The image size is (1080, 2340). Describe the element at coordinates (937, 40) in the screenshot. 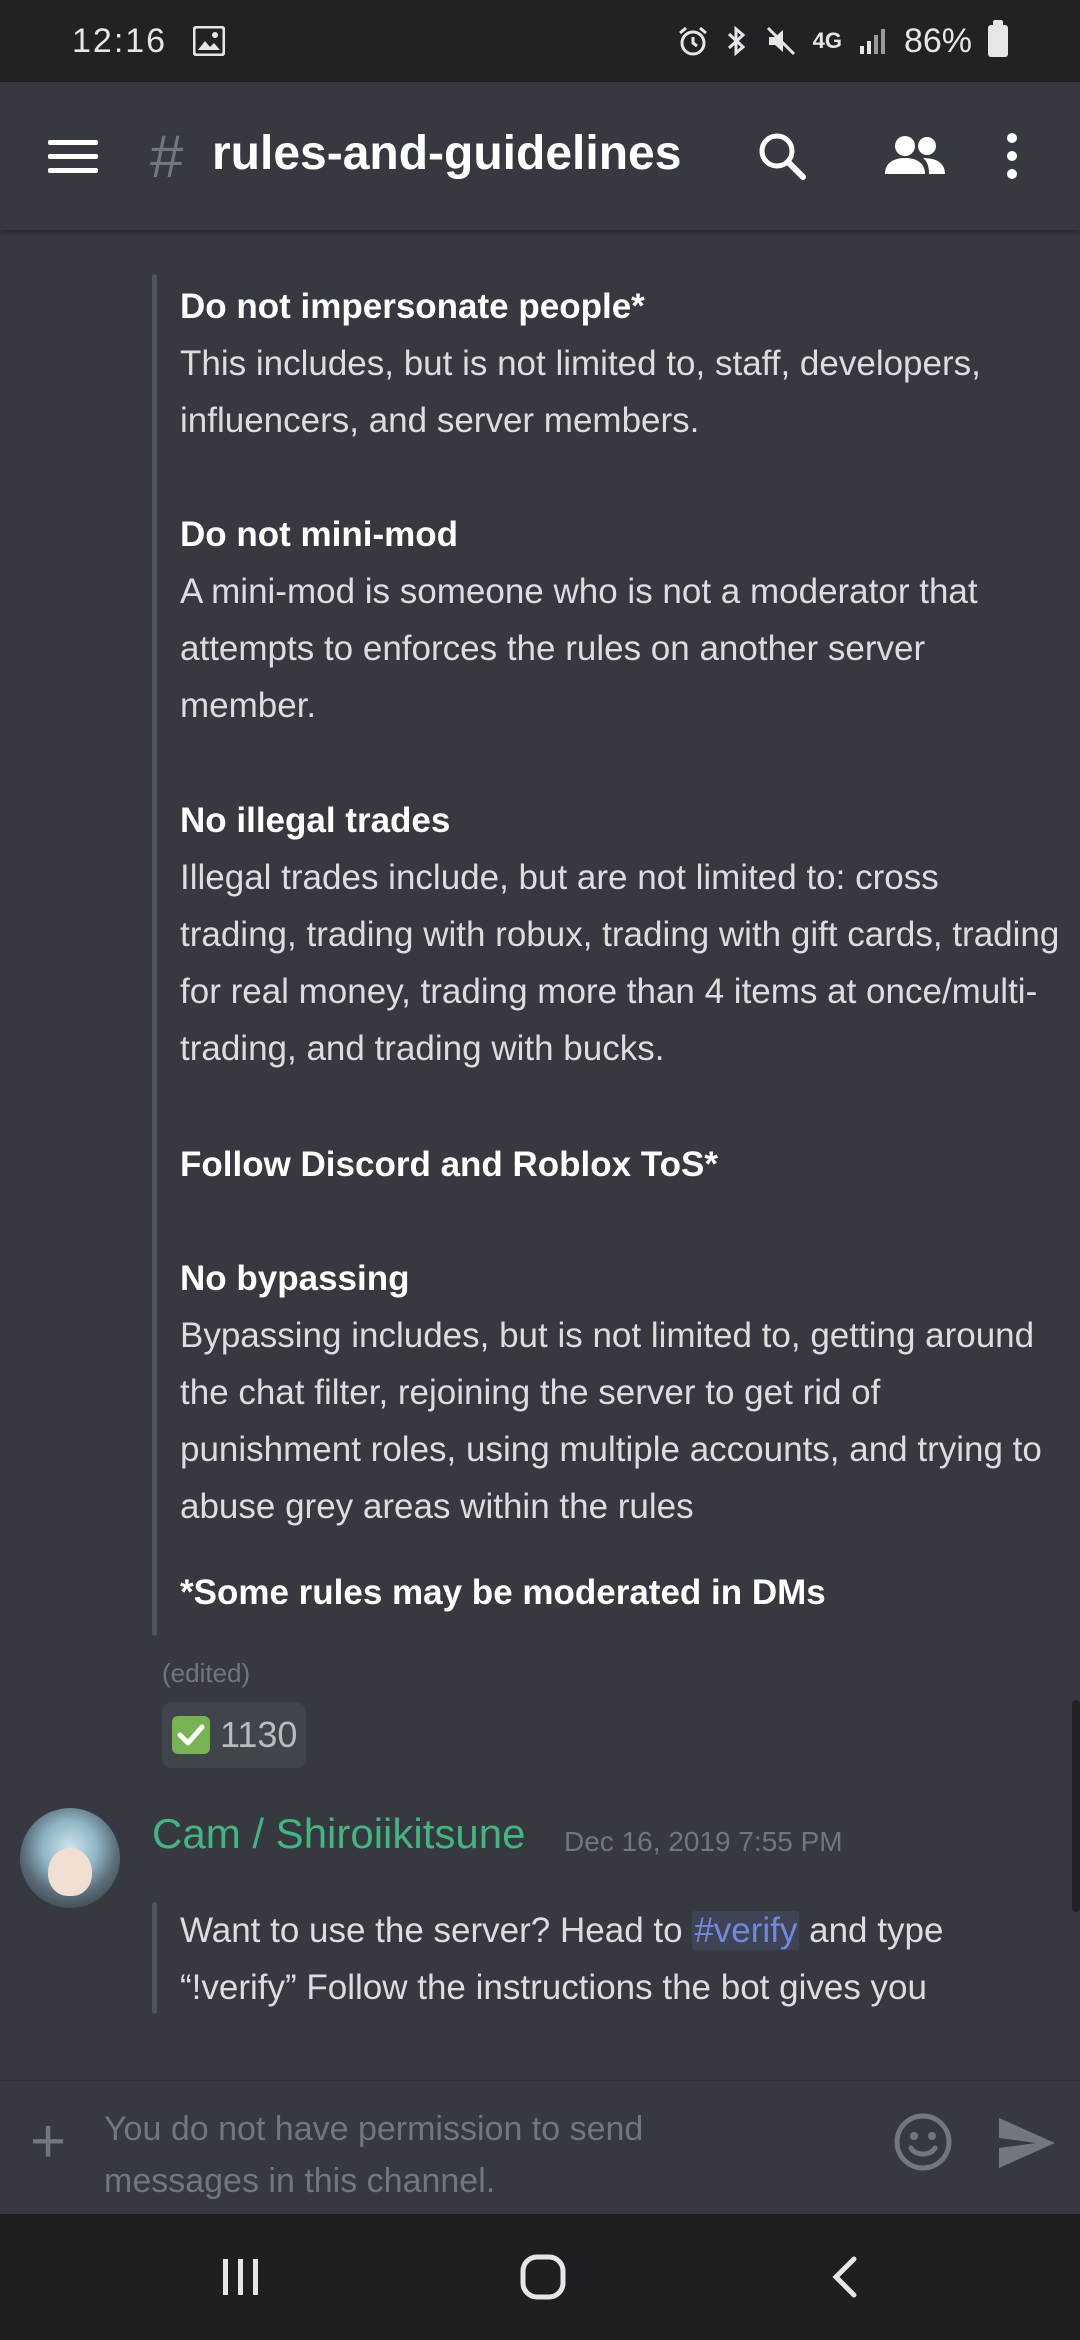

I see `battery-percent: 86%` at that location.